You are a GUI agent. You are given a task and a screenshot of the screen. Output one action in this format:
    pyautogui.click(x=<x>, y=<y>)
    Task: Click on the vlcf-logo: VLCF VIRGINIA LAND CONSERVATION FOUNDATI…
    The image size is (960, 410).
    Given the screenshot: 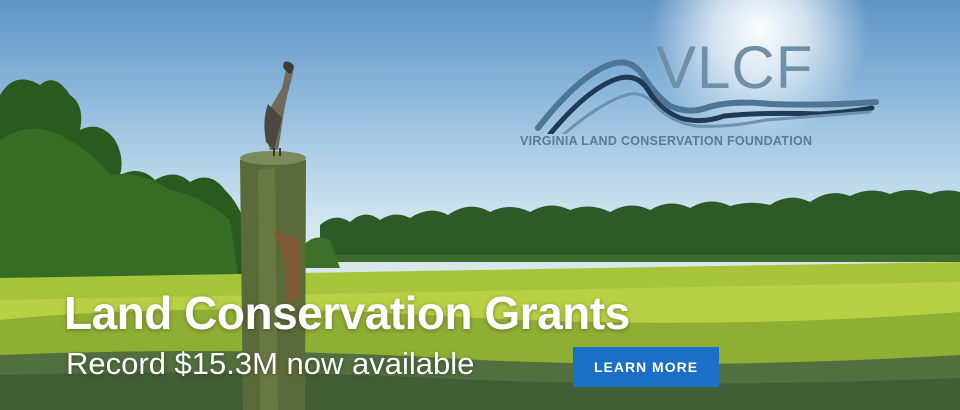 What is the action you would take?
    pyautogui.click(x=700, y=96)
    